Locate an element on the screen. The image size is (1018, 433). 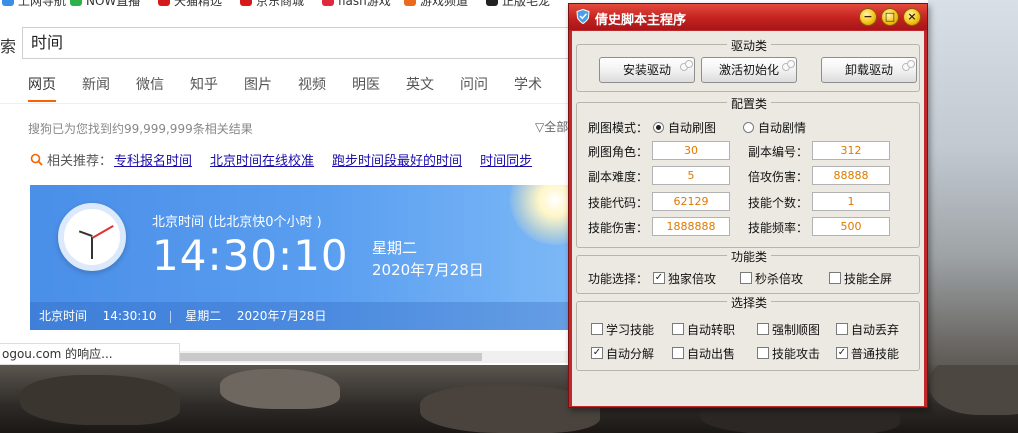
current-time: 14:30:10 is located at coordinates (250, 255).